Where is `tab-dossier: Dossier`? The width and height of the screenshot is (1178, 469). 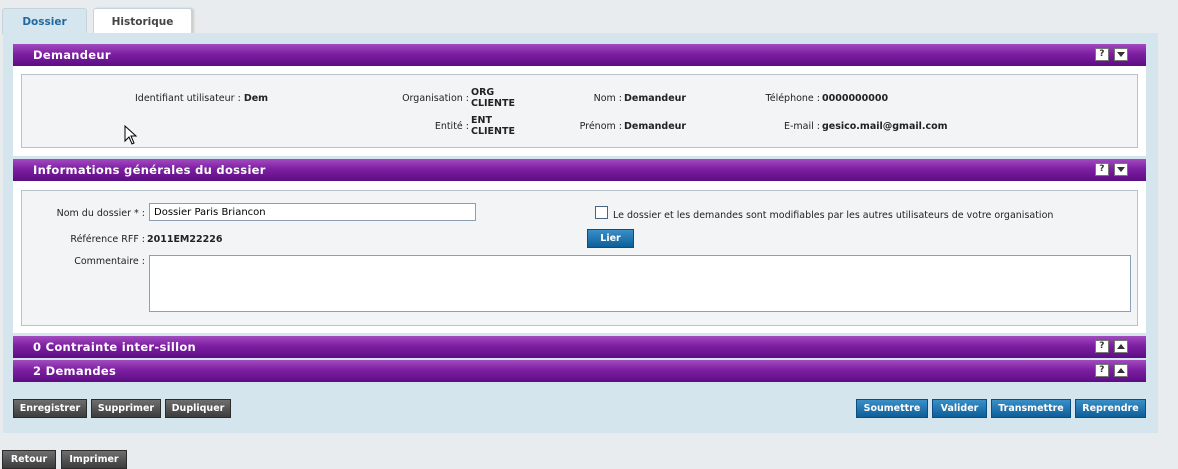 tab-dossier: Dossier is located at coordinates (44, 21).